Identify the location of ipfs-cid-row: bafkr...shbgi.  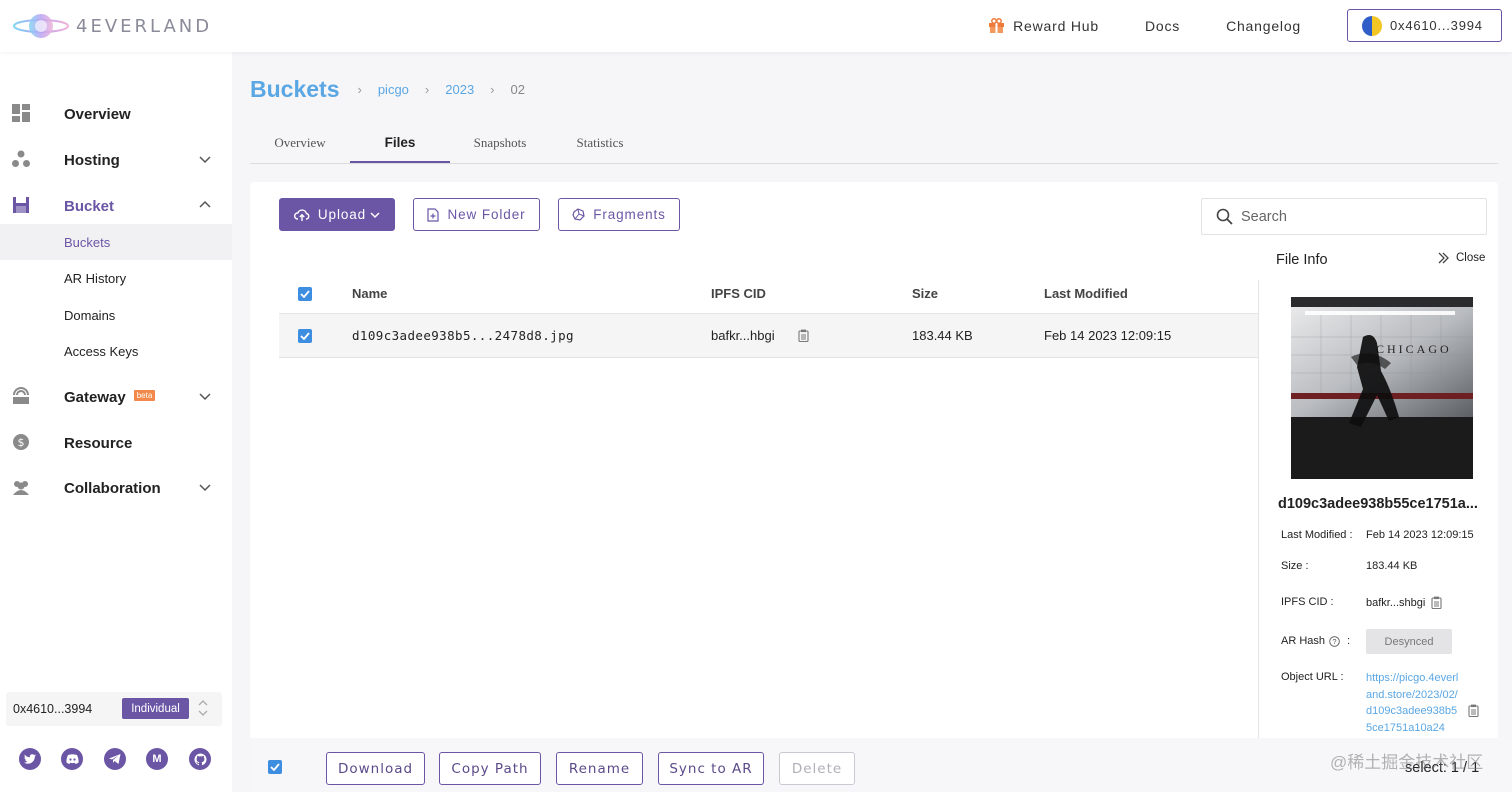
(1404, 602).